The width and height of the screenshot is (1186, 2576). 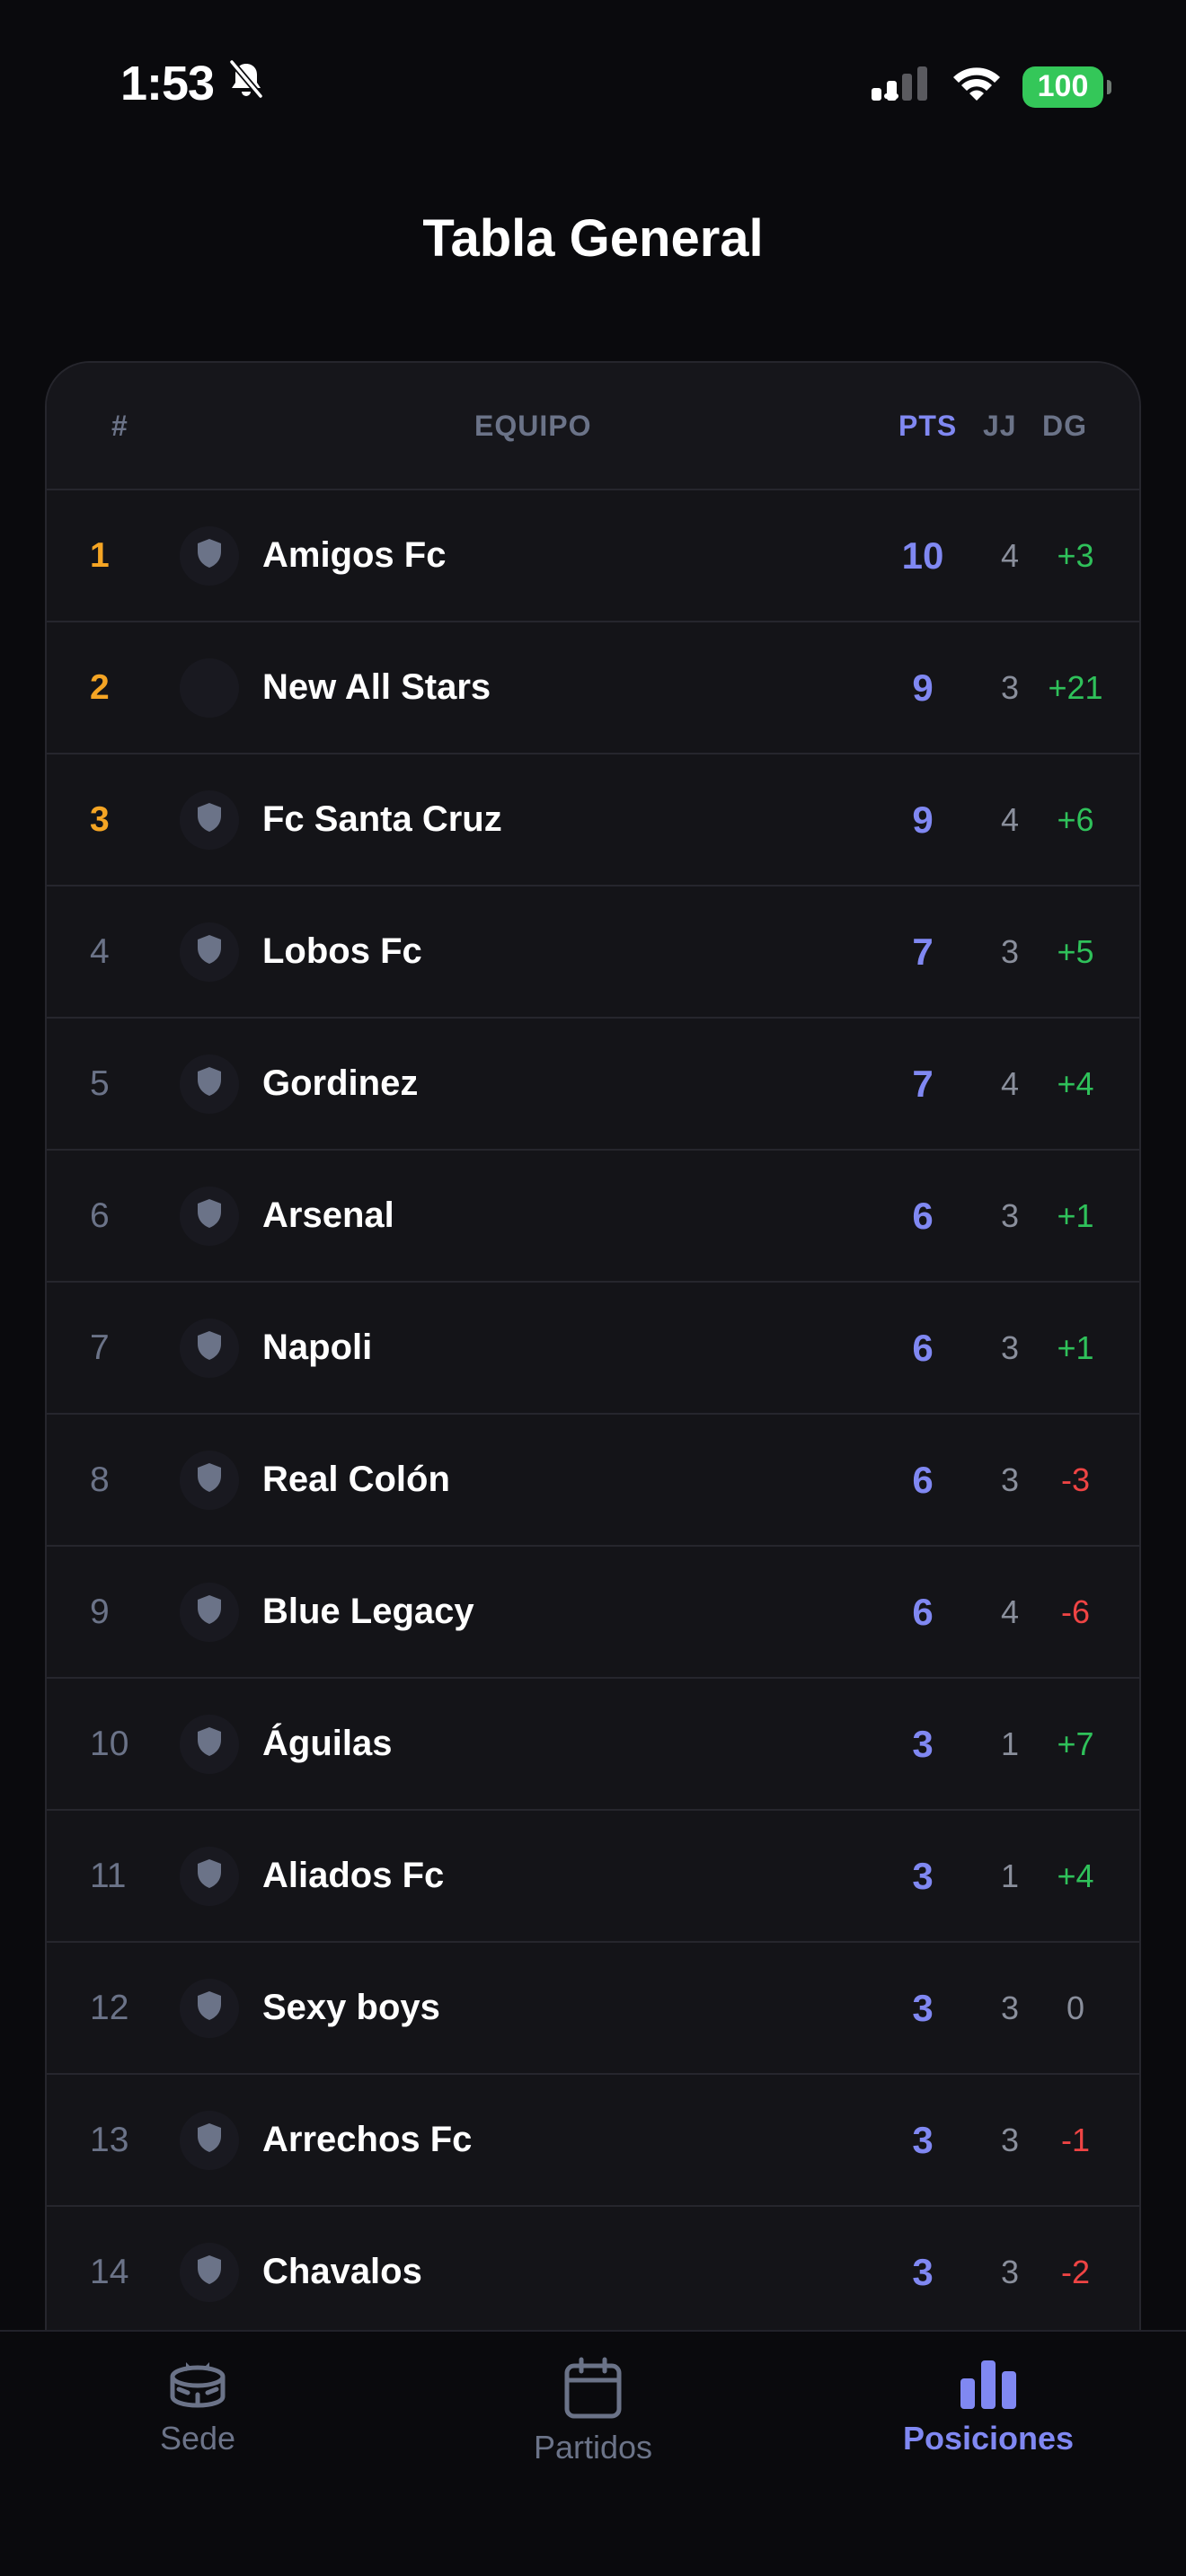 I want to click on tab-posiciones: Posiciones, so click(x=988, y=2407).